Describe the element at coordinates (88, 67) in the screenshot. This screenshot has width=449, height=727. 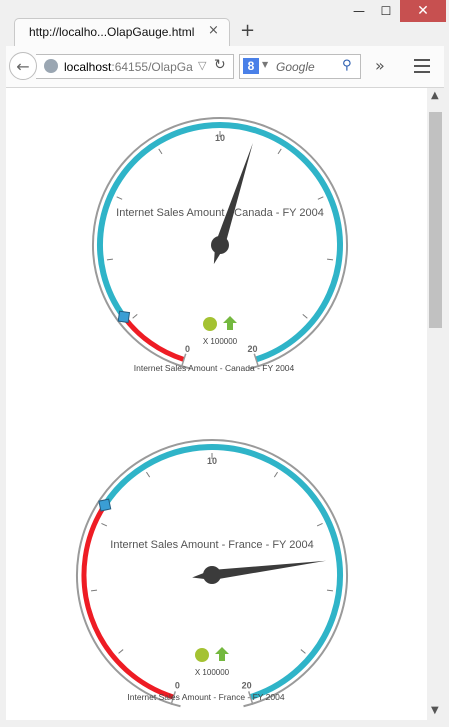
I see `url-host: localhost` at that location.